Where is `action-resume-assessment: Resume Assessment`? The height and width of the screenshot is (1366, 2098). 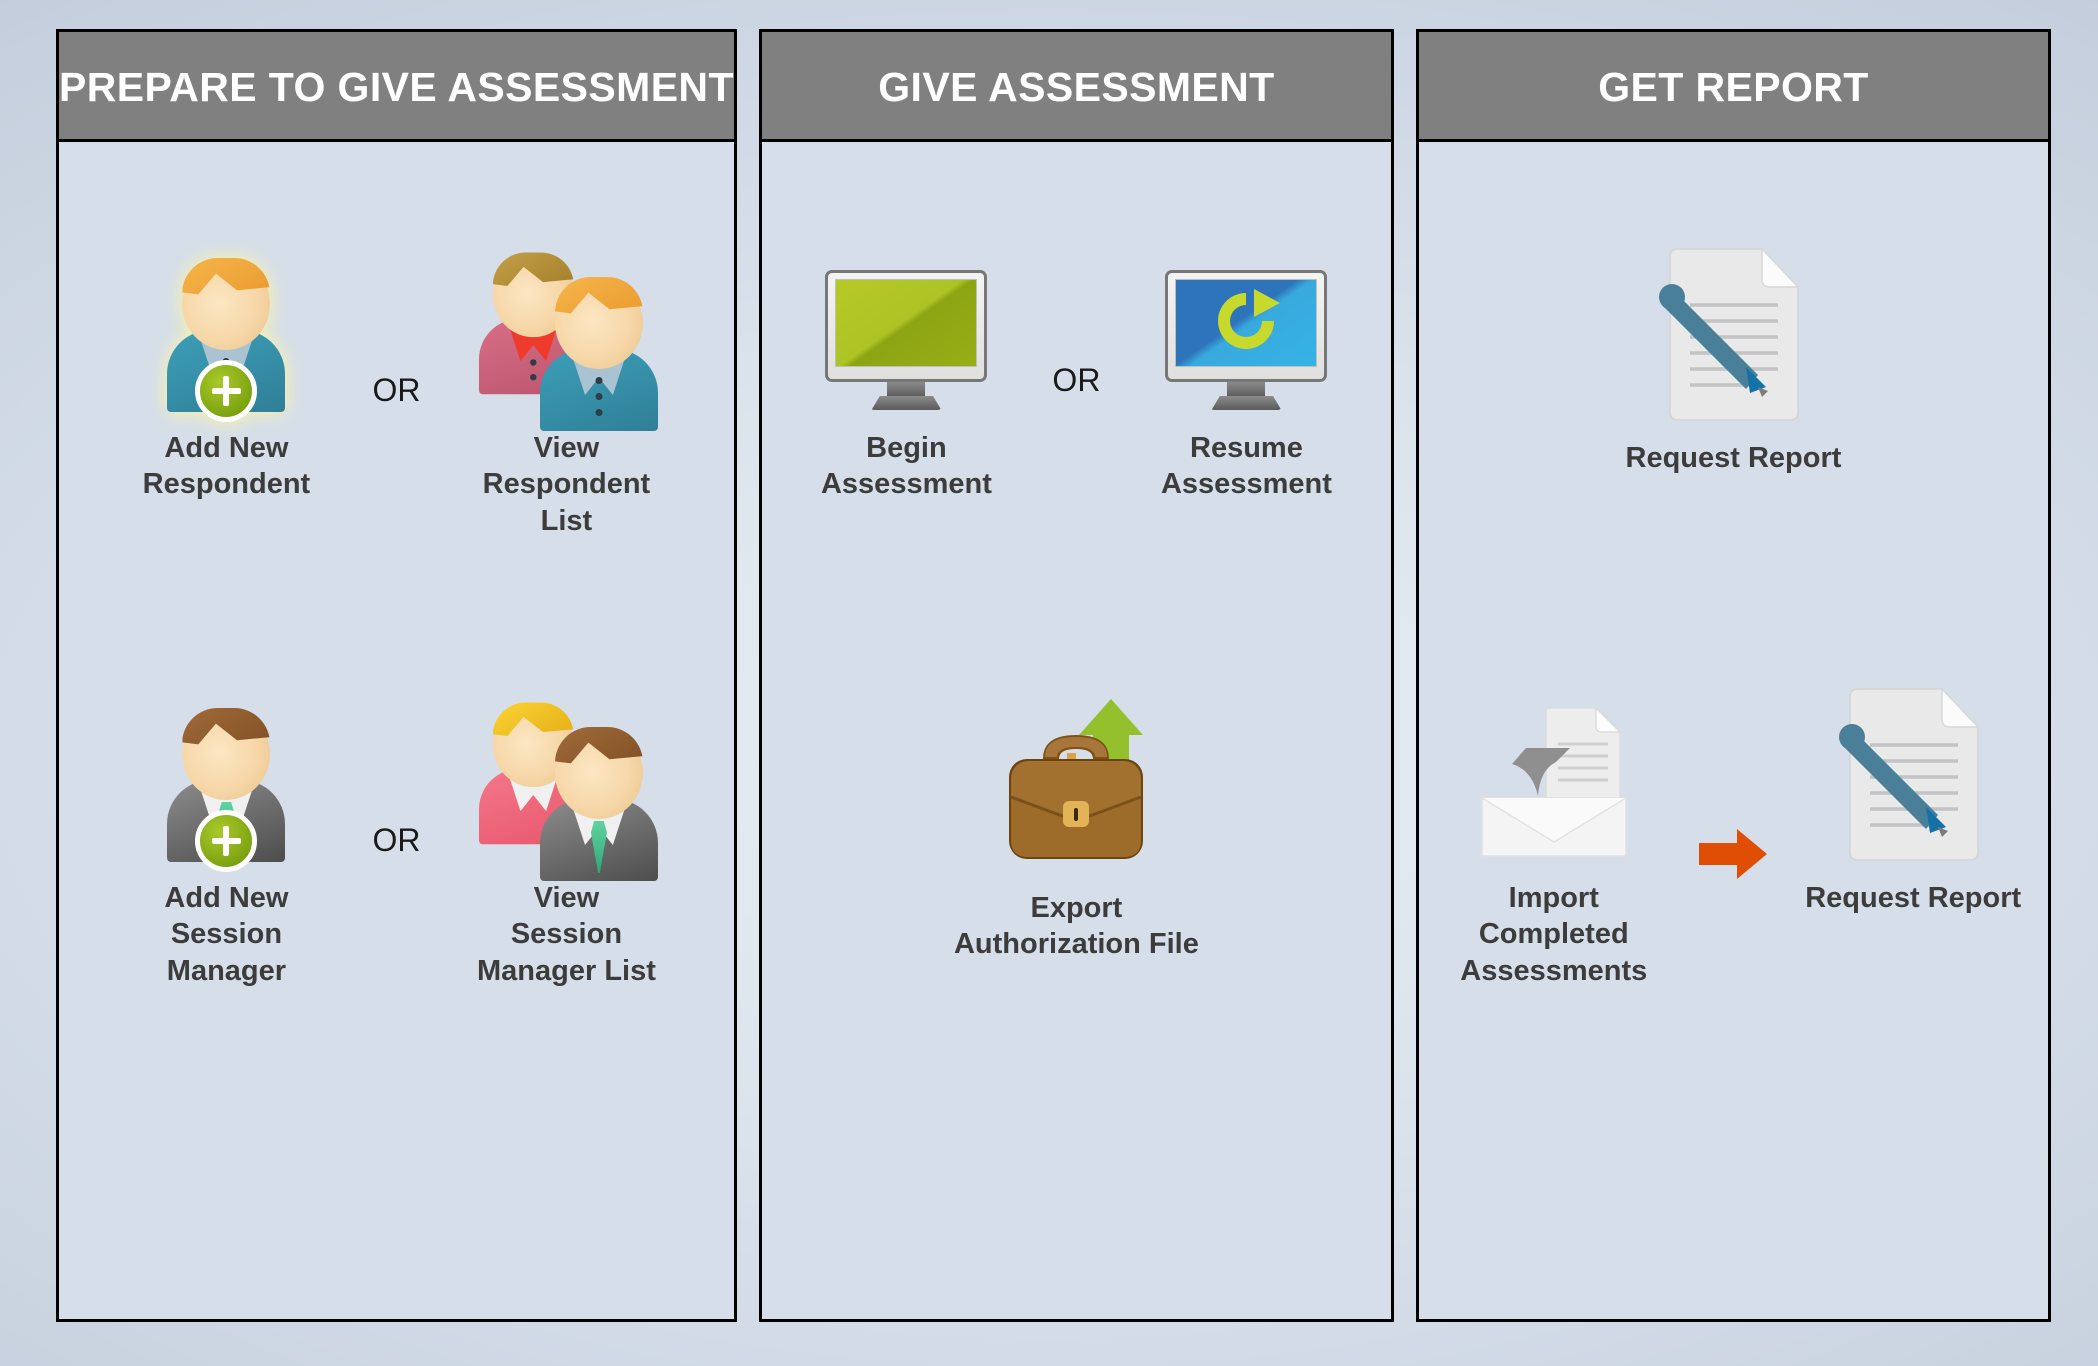 action-resume-assessment: Resume Assessment is located at coordinates (1246, 362).